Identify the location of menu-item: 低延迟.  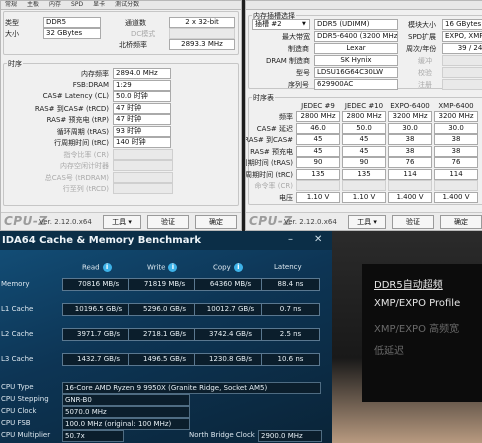
(389, 351).